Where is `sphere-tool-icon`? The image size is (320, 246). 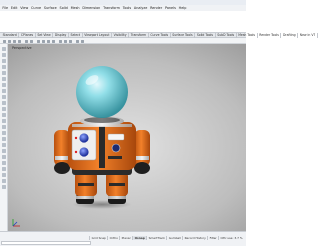
sphere-tool-icon is located at coordinates (4, 115).